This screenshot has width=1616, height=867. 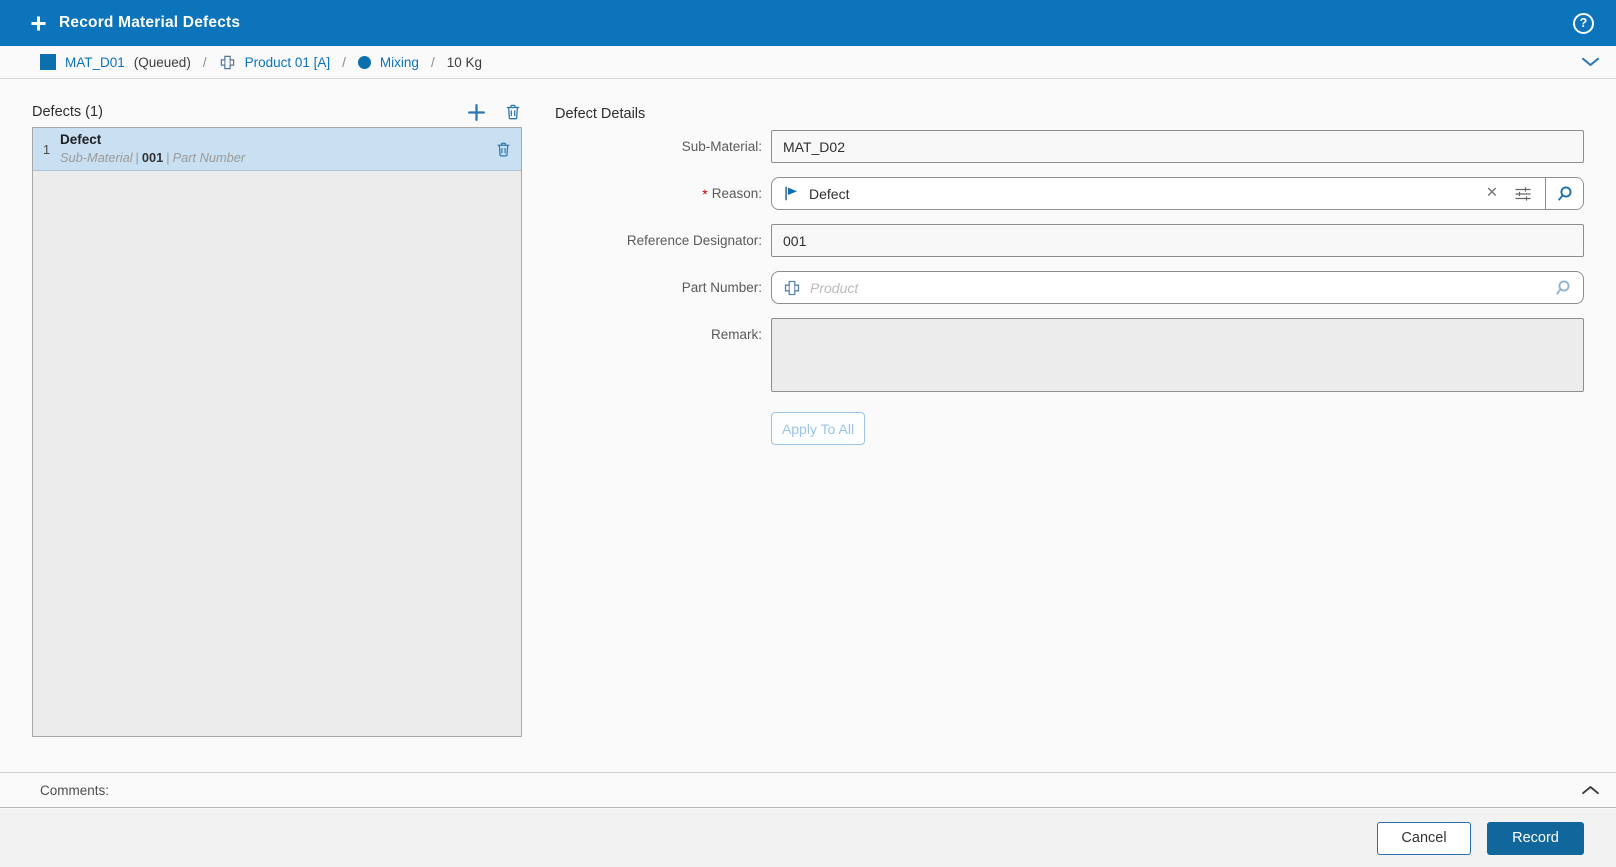 I want to click on sub-material-label: Sub-Material:, so click(x=721, y=146).